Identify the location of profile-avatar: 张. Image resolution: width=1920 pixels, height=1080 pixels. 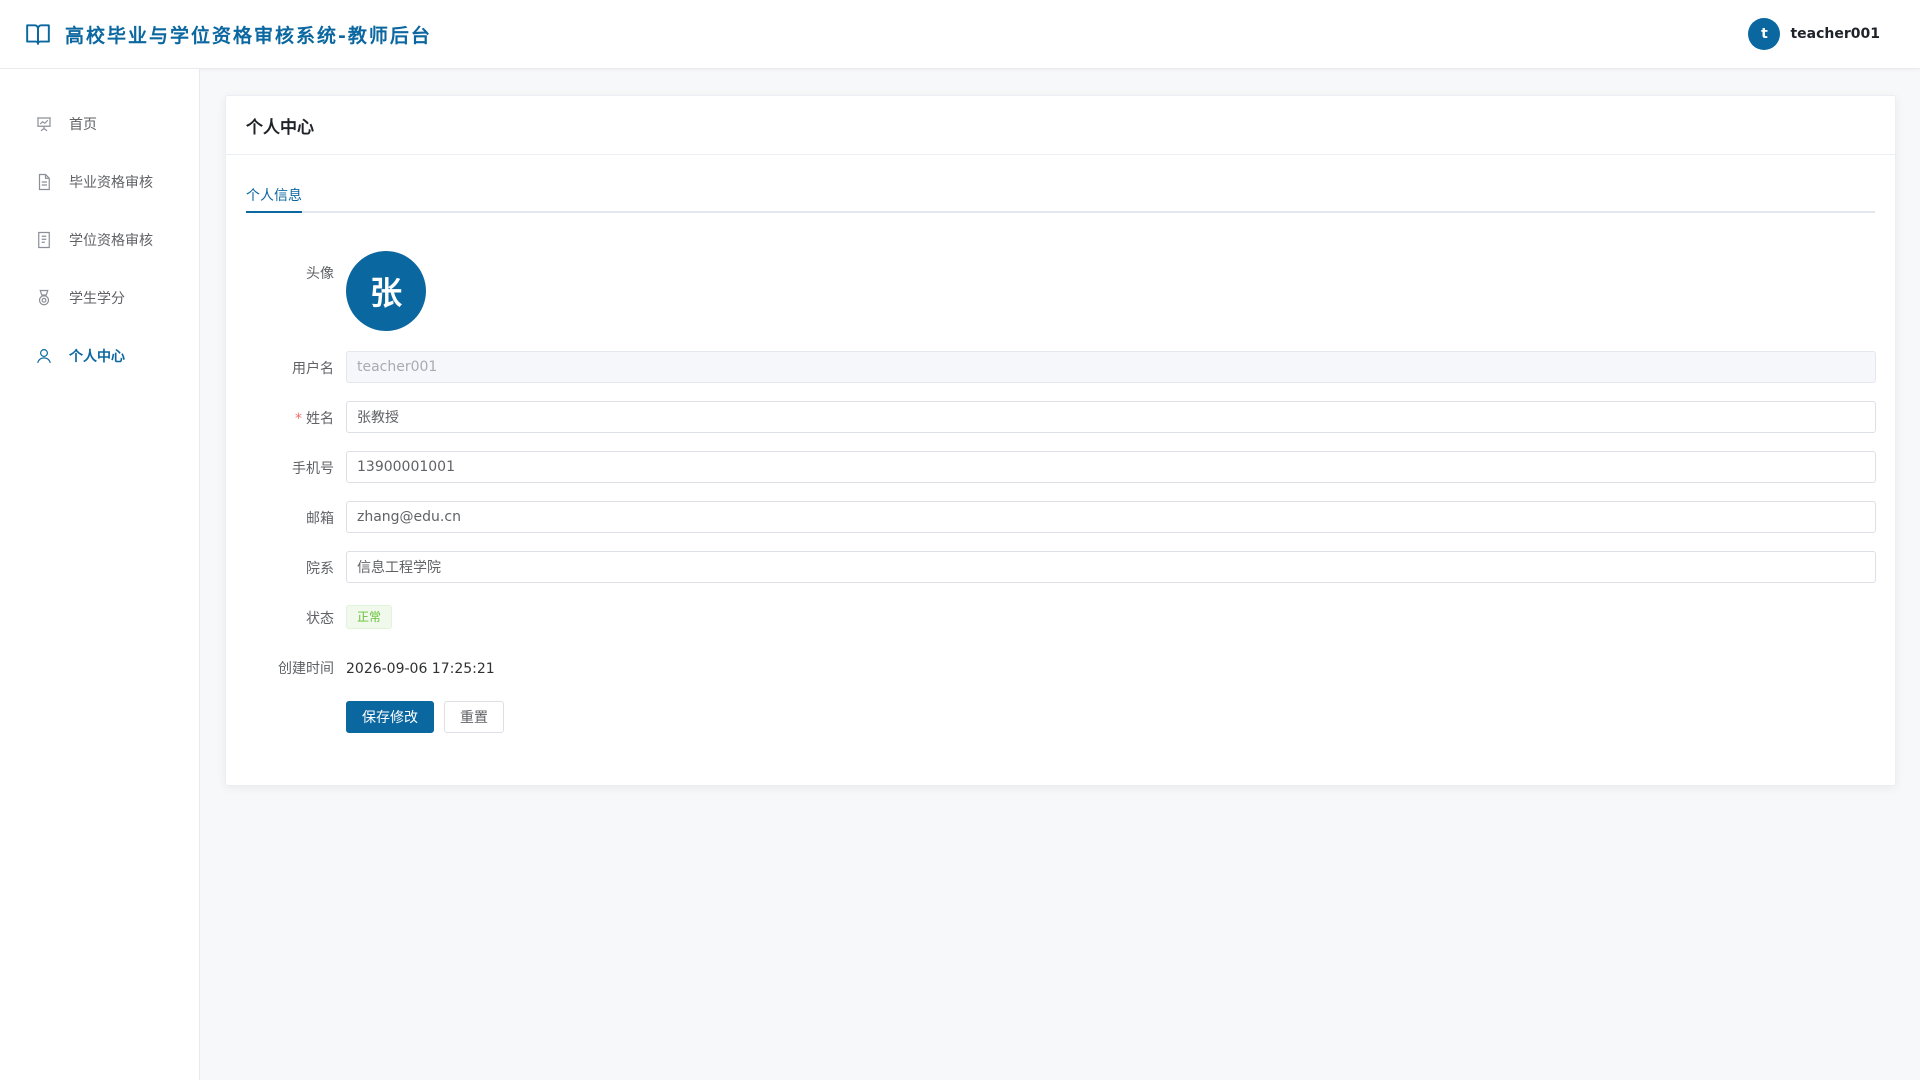
(386, 291).